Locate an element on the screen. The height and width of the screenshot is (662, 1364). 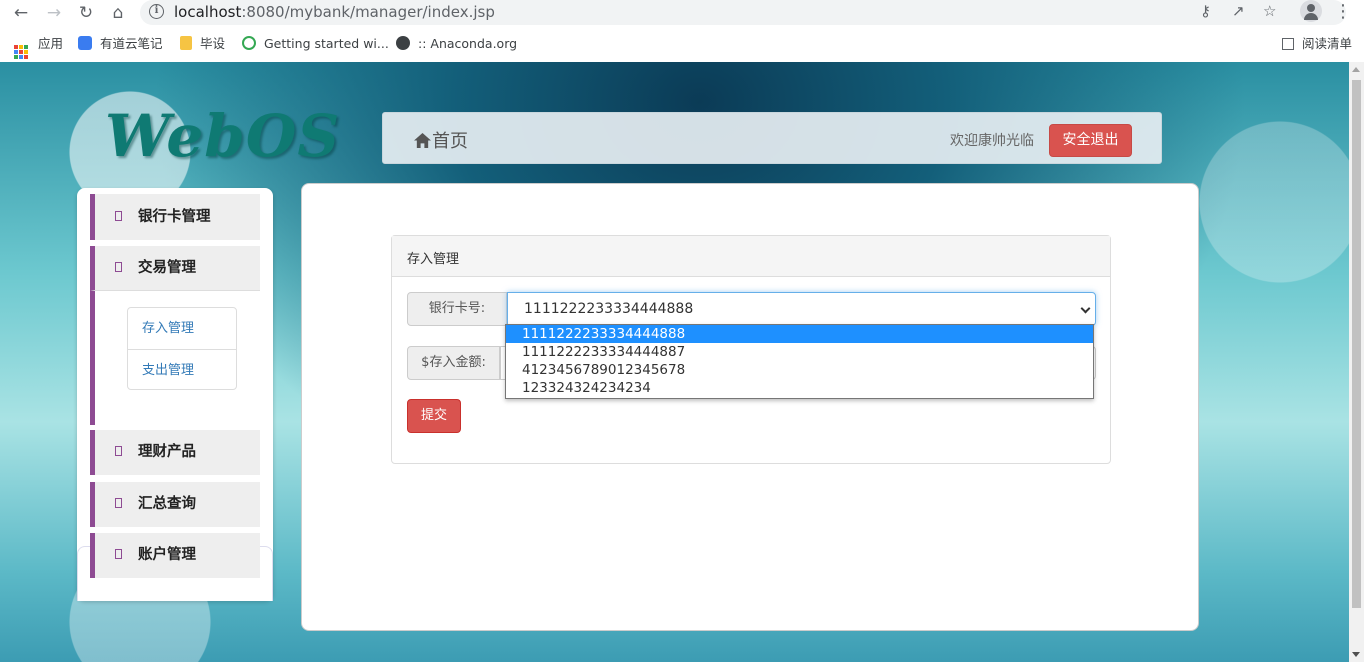
welcome-text: 欢迎康帅光临 is located at coordinates (992, 141).